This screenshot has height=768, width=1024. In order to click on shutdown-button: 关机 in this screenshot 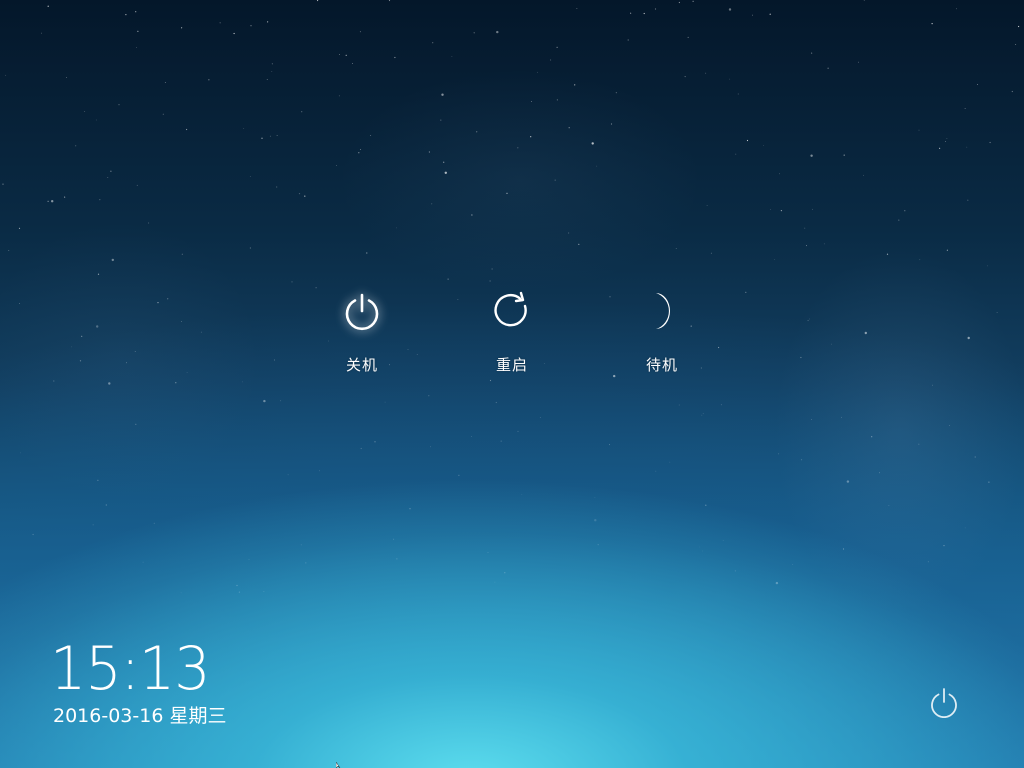, I will do `click(362, 336)`.